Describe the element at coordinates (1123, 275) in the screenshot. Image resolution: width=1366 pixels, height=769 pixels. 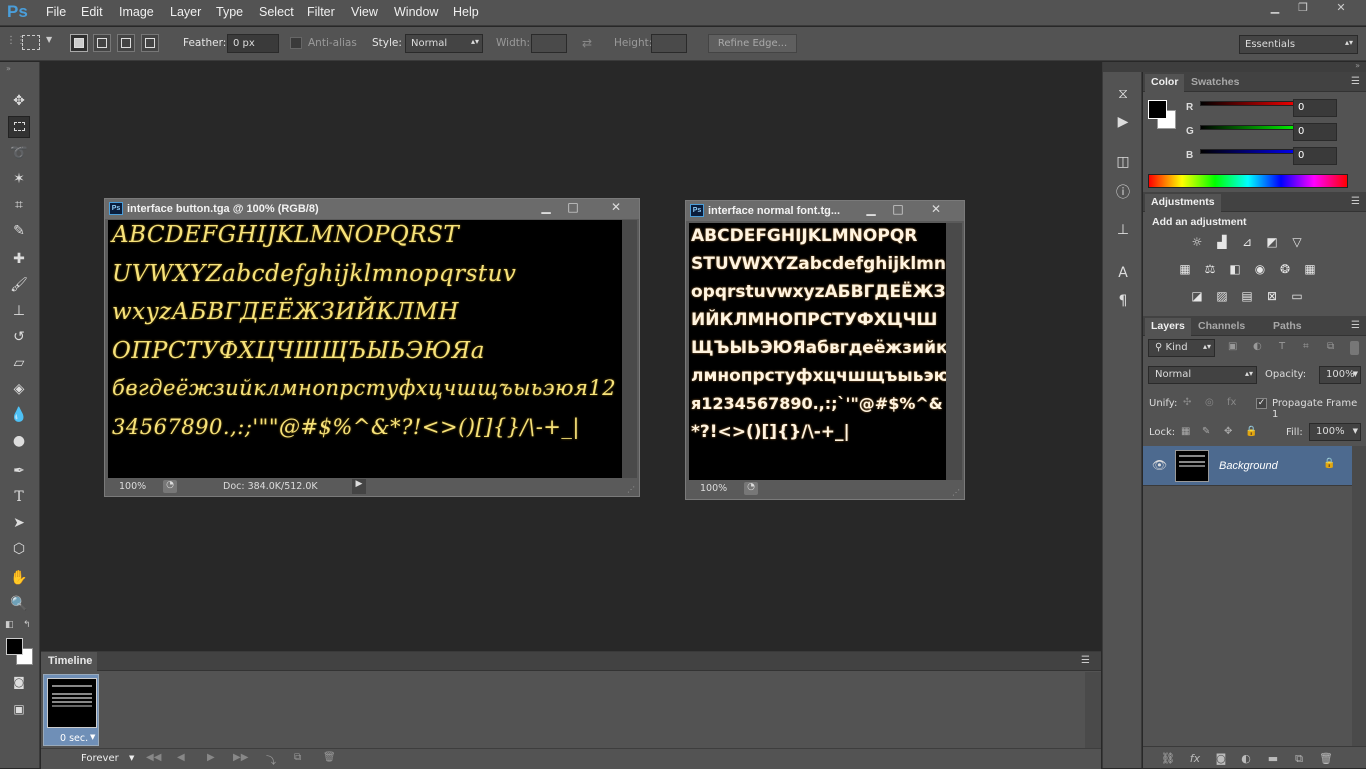
I see `character-icon: A` at that location.